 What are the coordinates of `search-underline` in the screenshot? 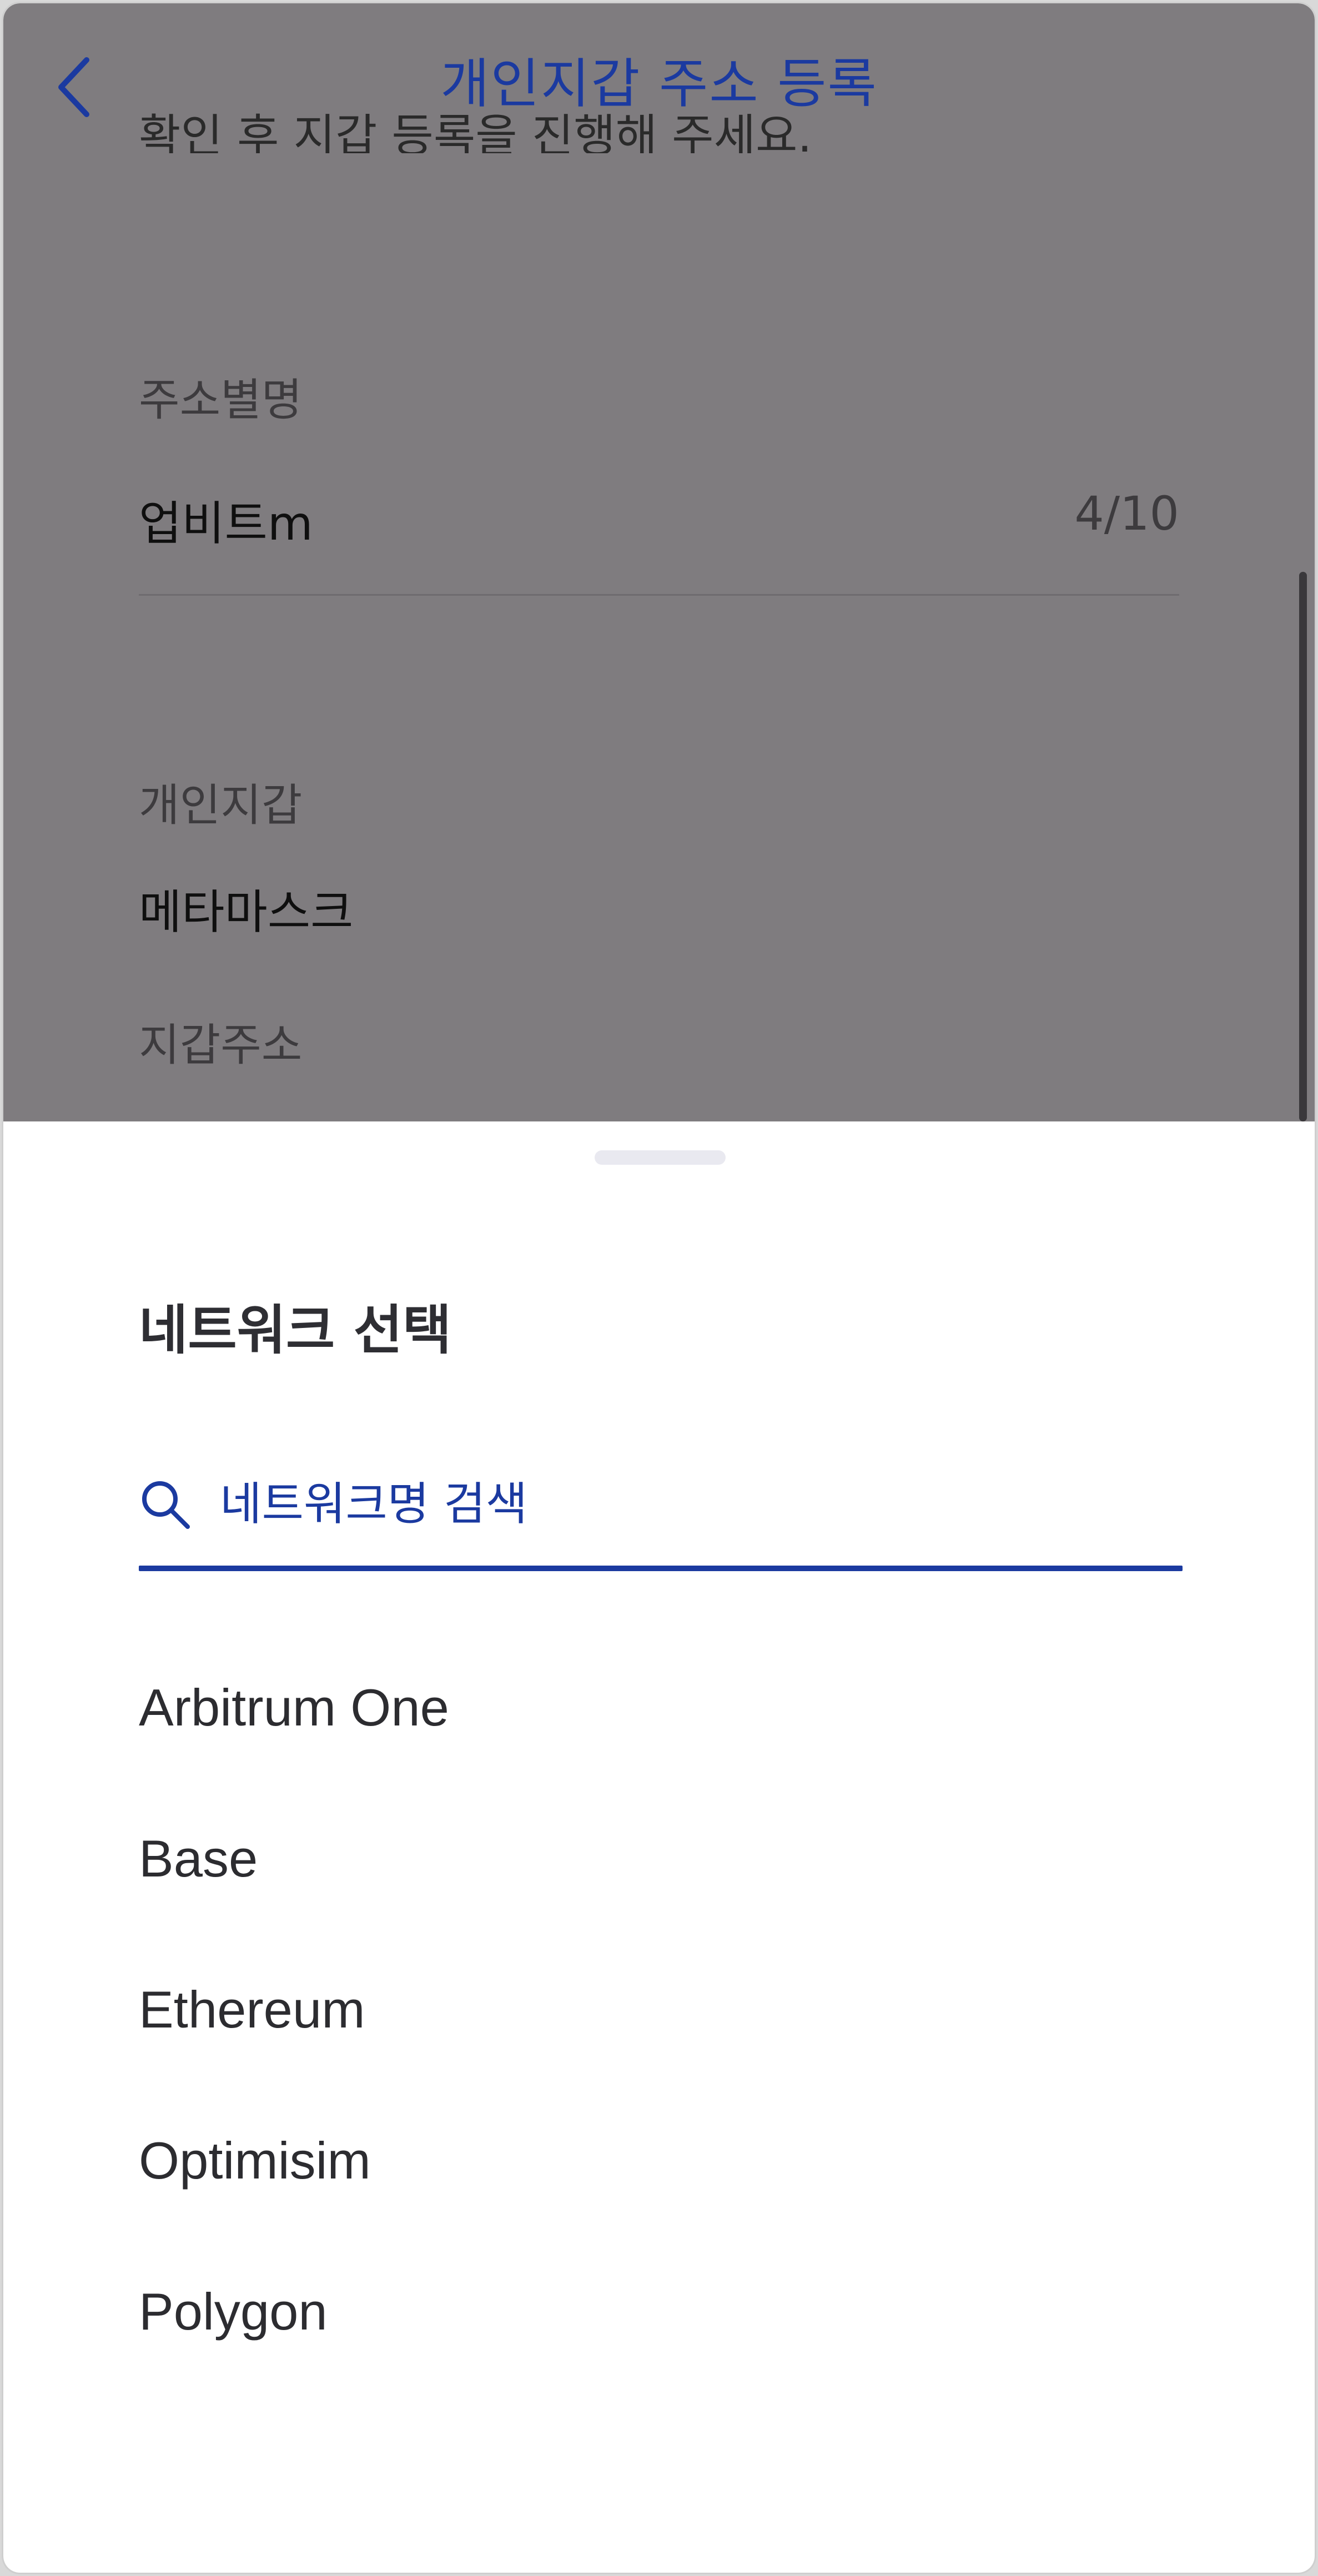 It's located at (661, 1568).